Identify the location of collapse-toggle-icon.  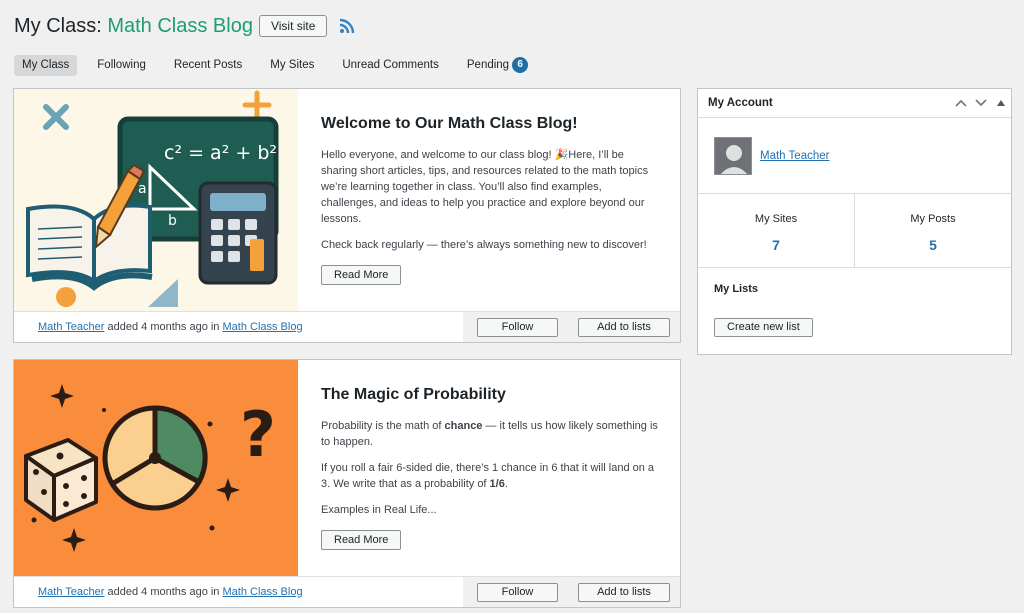
(1001, 103).